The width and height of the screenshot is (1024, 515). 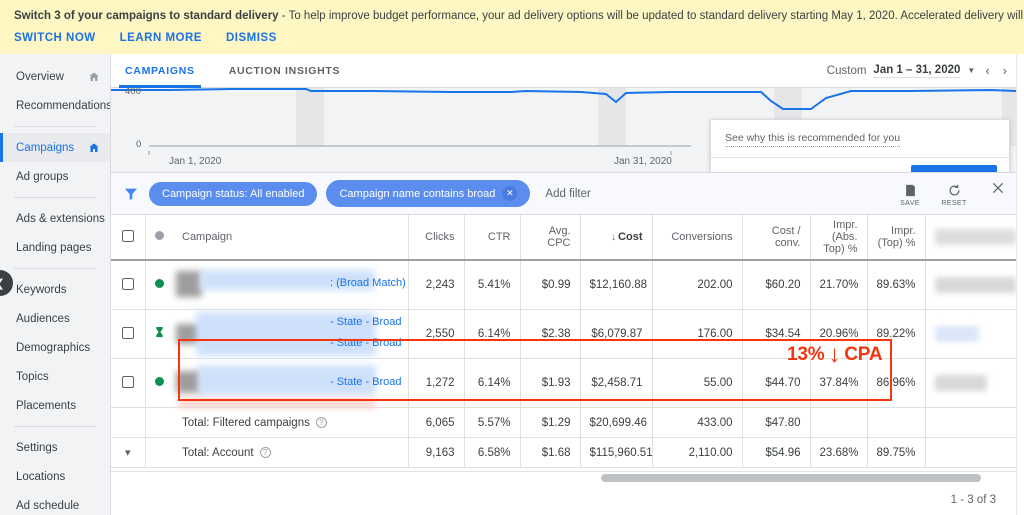 I want to click on remove-filter-icon: ✕, so click(x=510, y=193).